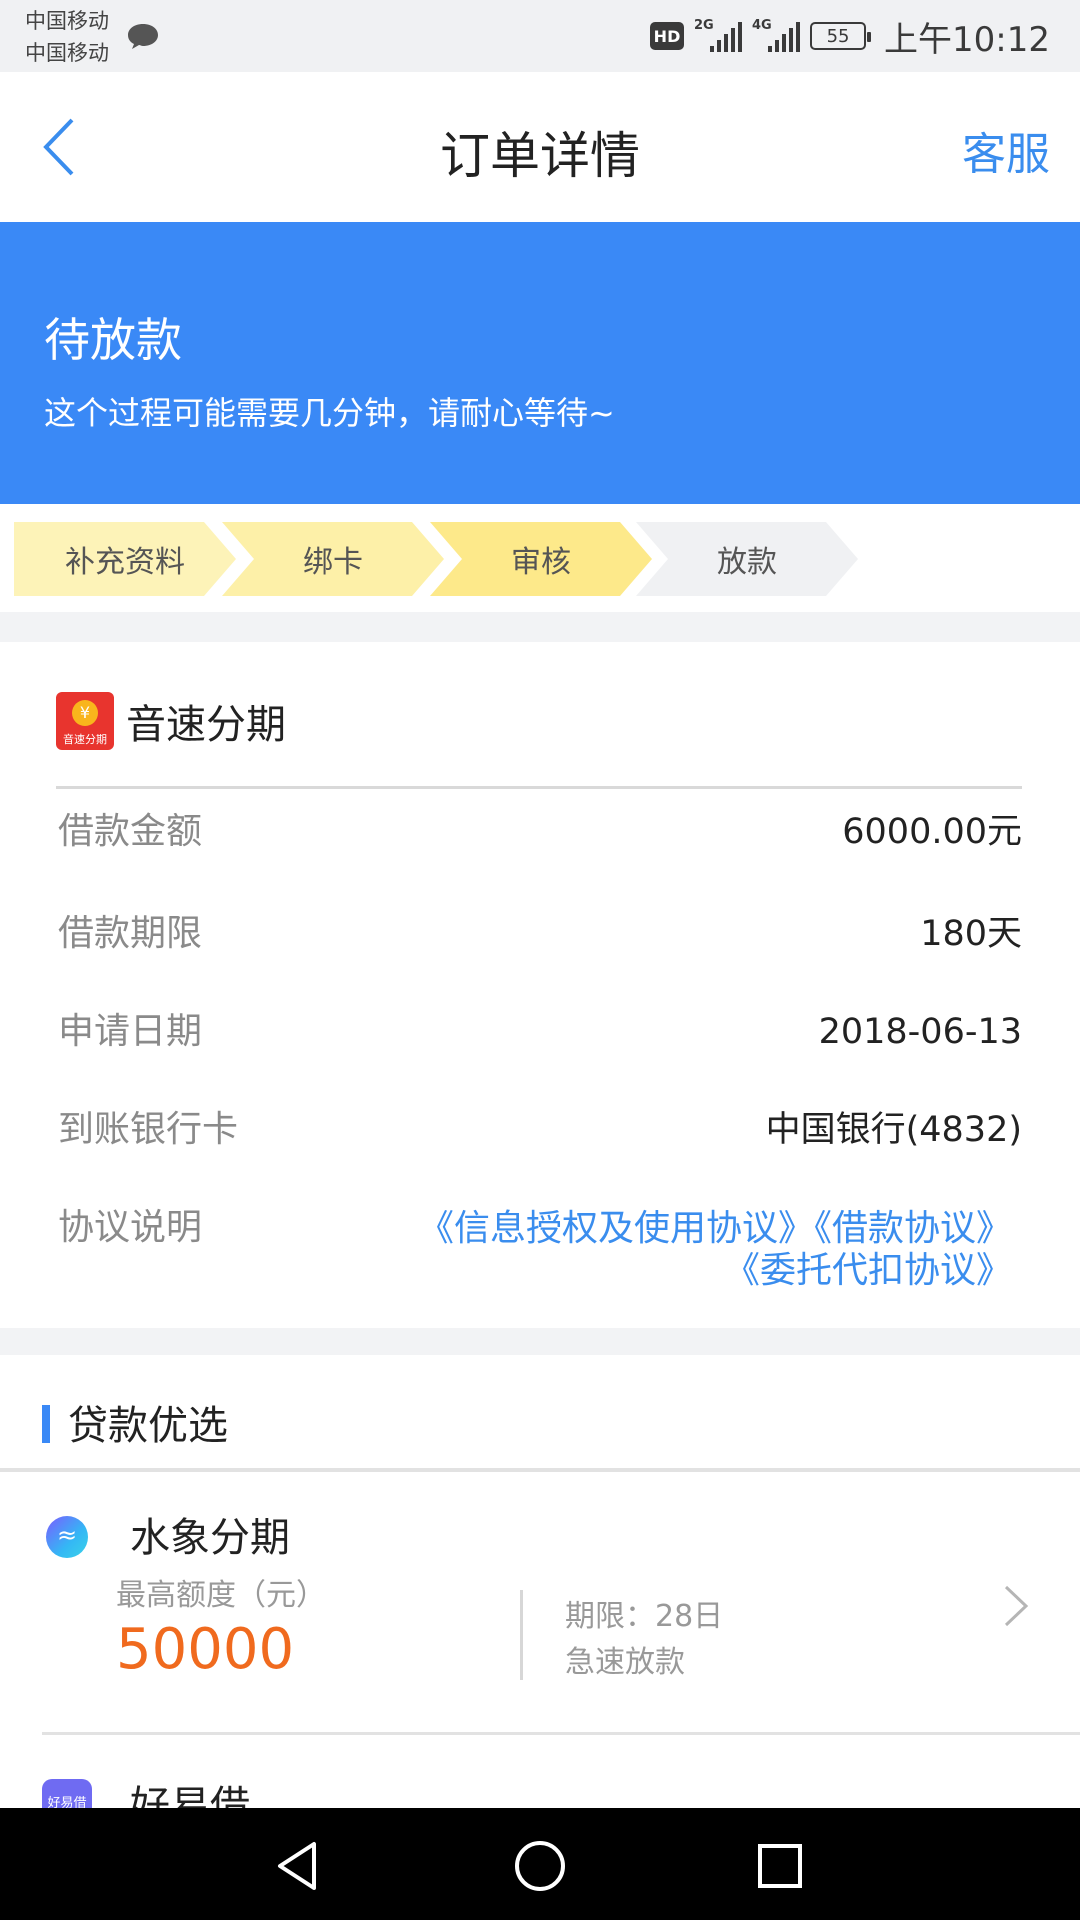 This screenshot has height=1920, width=1080. Describe the element at coordinates (130, 1227) in the screenshot. I see `info-label: 协议说明` at that location.